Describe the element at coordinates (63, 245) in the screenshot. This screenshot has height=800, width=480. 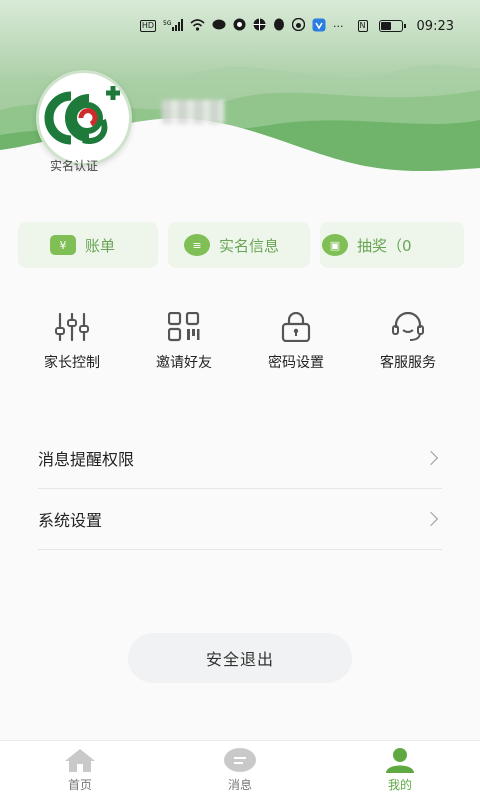
I see `wallet-icon: ¥` at that location.